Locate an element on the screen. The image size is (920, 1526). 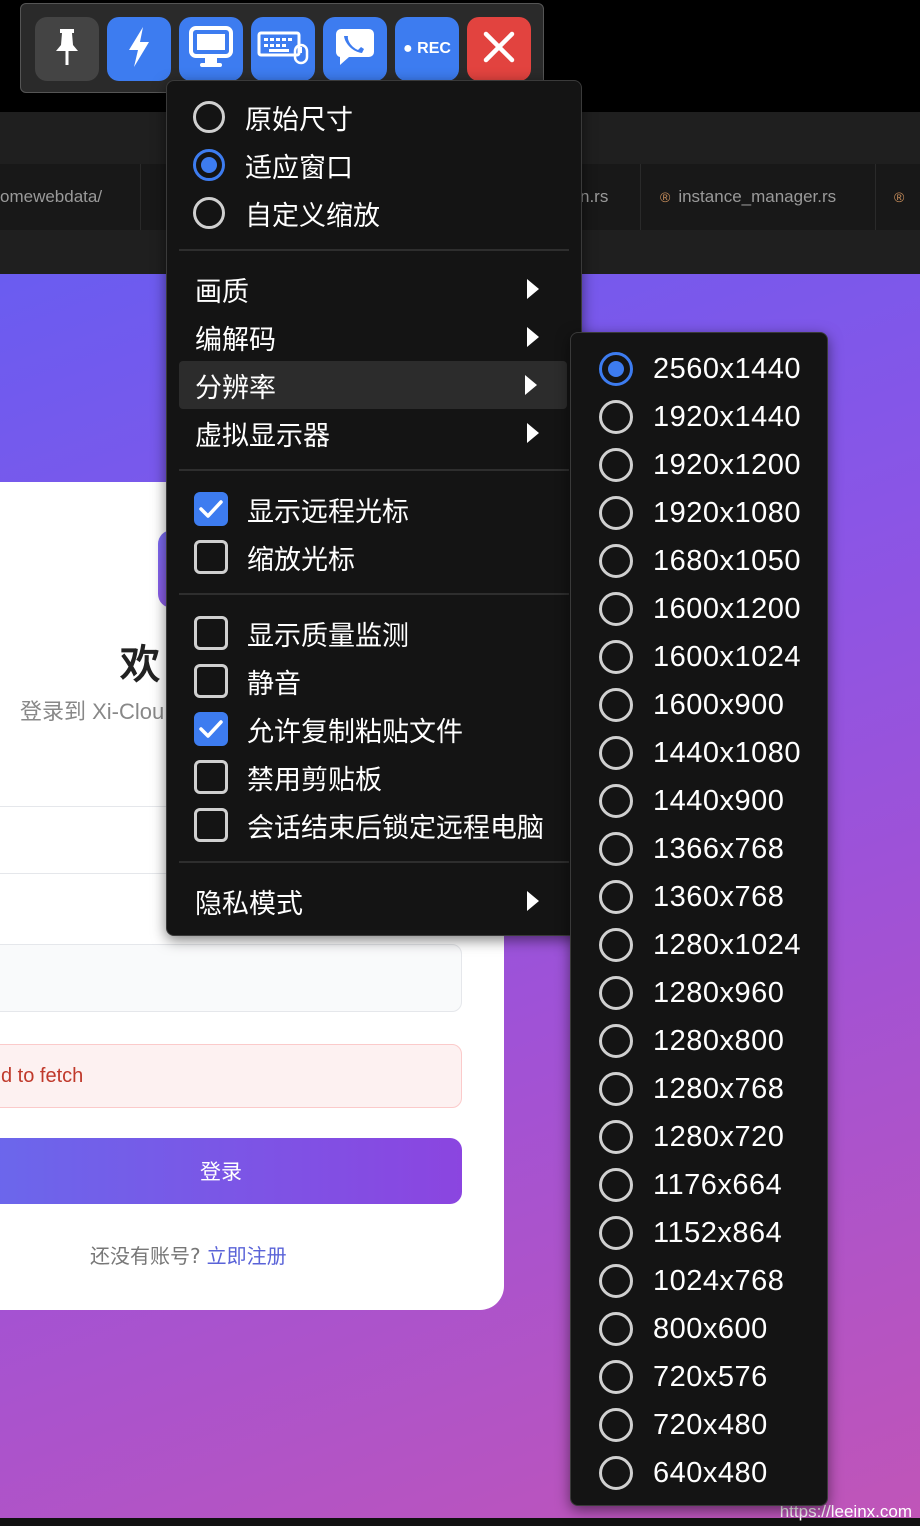
resolution-option: 1920x1080 is located at coordinates (699, 513).